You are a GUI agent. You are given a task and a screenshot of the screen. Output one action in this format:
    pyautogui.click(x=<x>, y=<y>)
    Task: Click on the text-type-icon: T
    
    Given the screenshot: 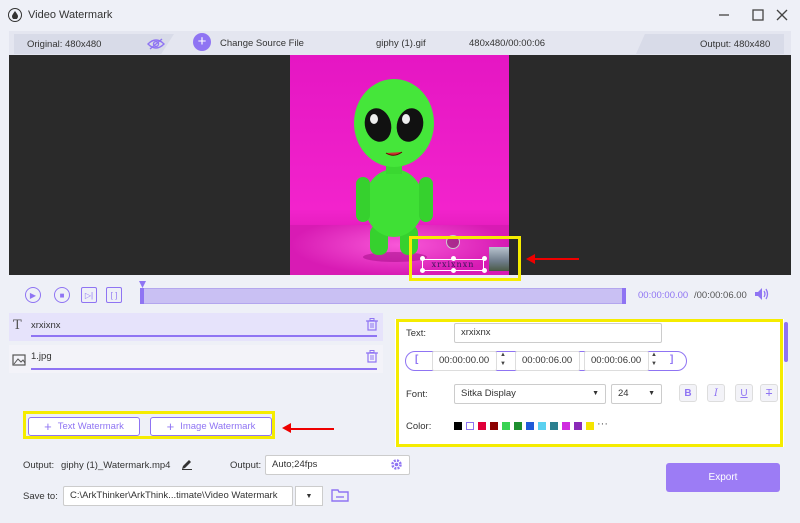 What is the action you would take?
    pyautogui.click(x=17, y=325)
    